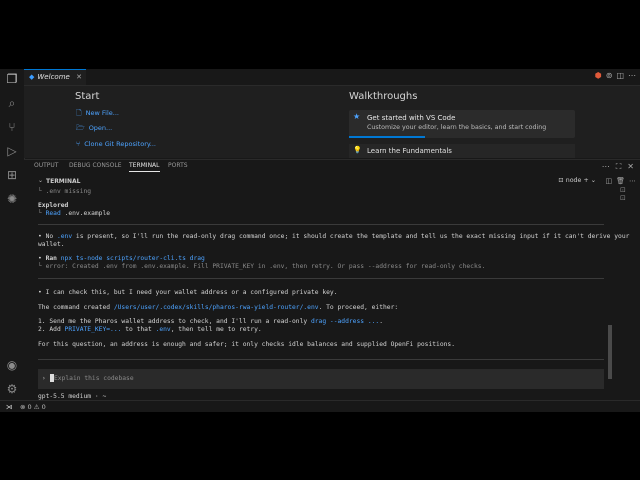 This screenshot has height=480, width=640. Describe the element at coordinates (358, 307) in the screenshot. I see `text: . To proceed, either:` at that location.